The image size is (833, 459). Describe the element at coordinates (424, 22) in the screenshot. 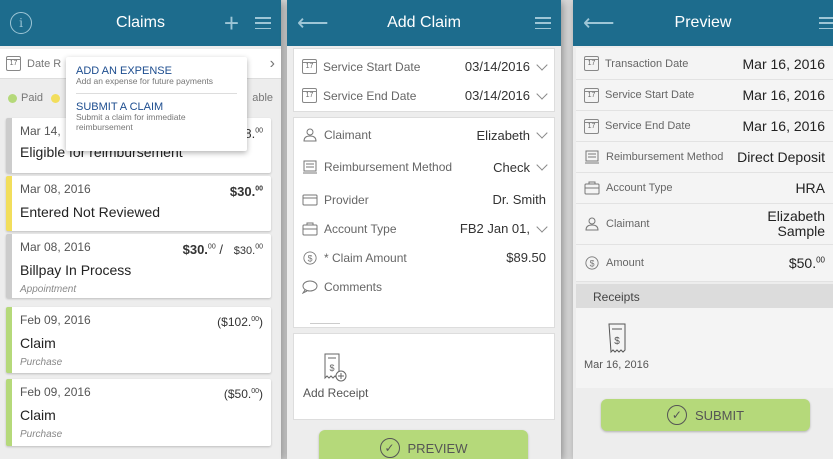

I see `page-title: Add Claim` at that location.